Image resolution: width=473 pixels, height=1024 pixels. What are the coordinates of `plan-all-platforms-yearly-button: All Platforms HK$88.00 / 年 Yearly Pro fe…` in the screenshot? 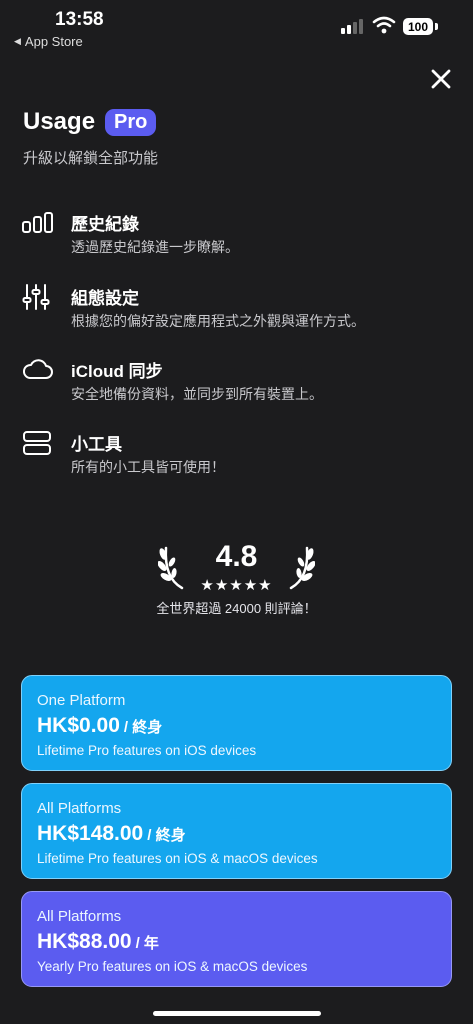 It's located at (236, 939).